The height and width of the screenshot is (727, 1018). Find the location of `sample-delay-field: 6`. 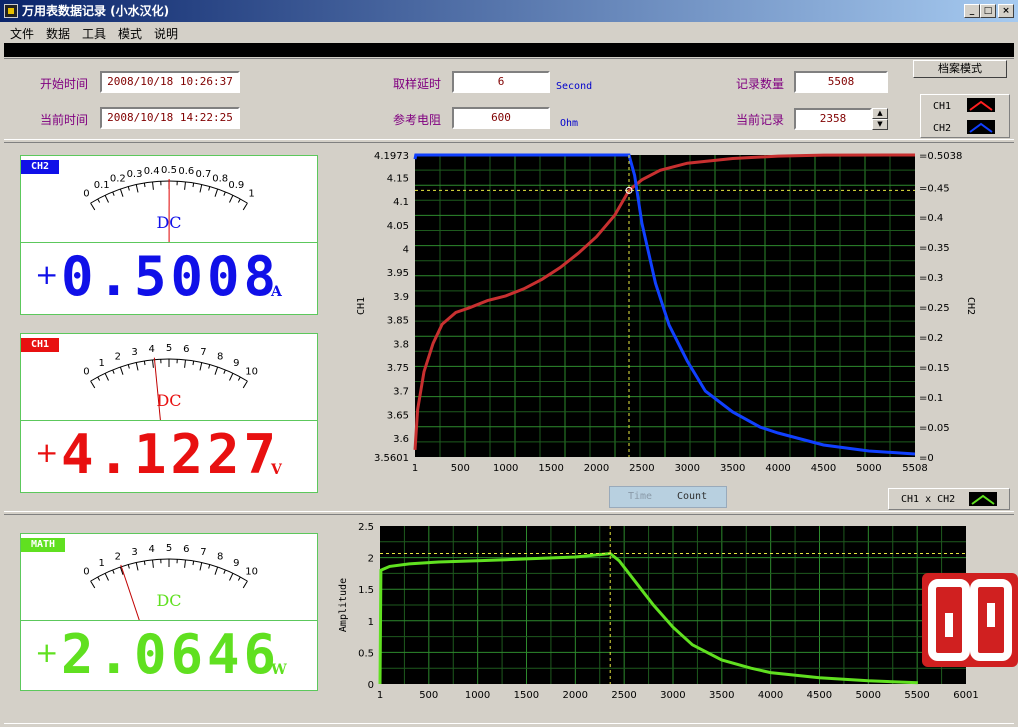

sample-delay-field: 6 is located at coordinates (501, 82).